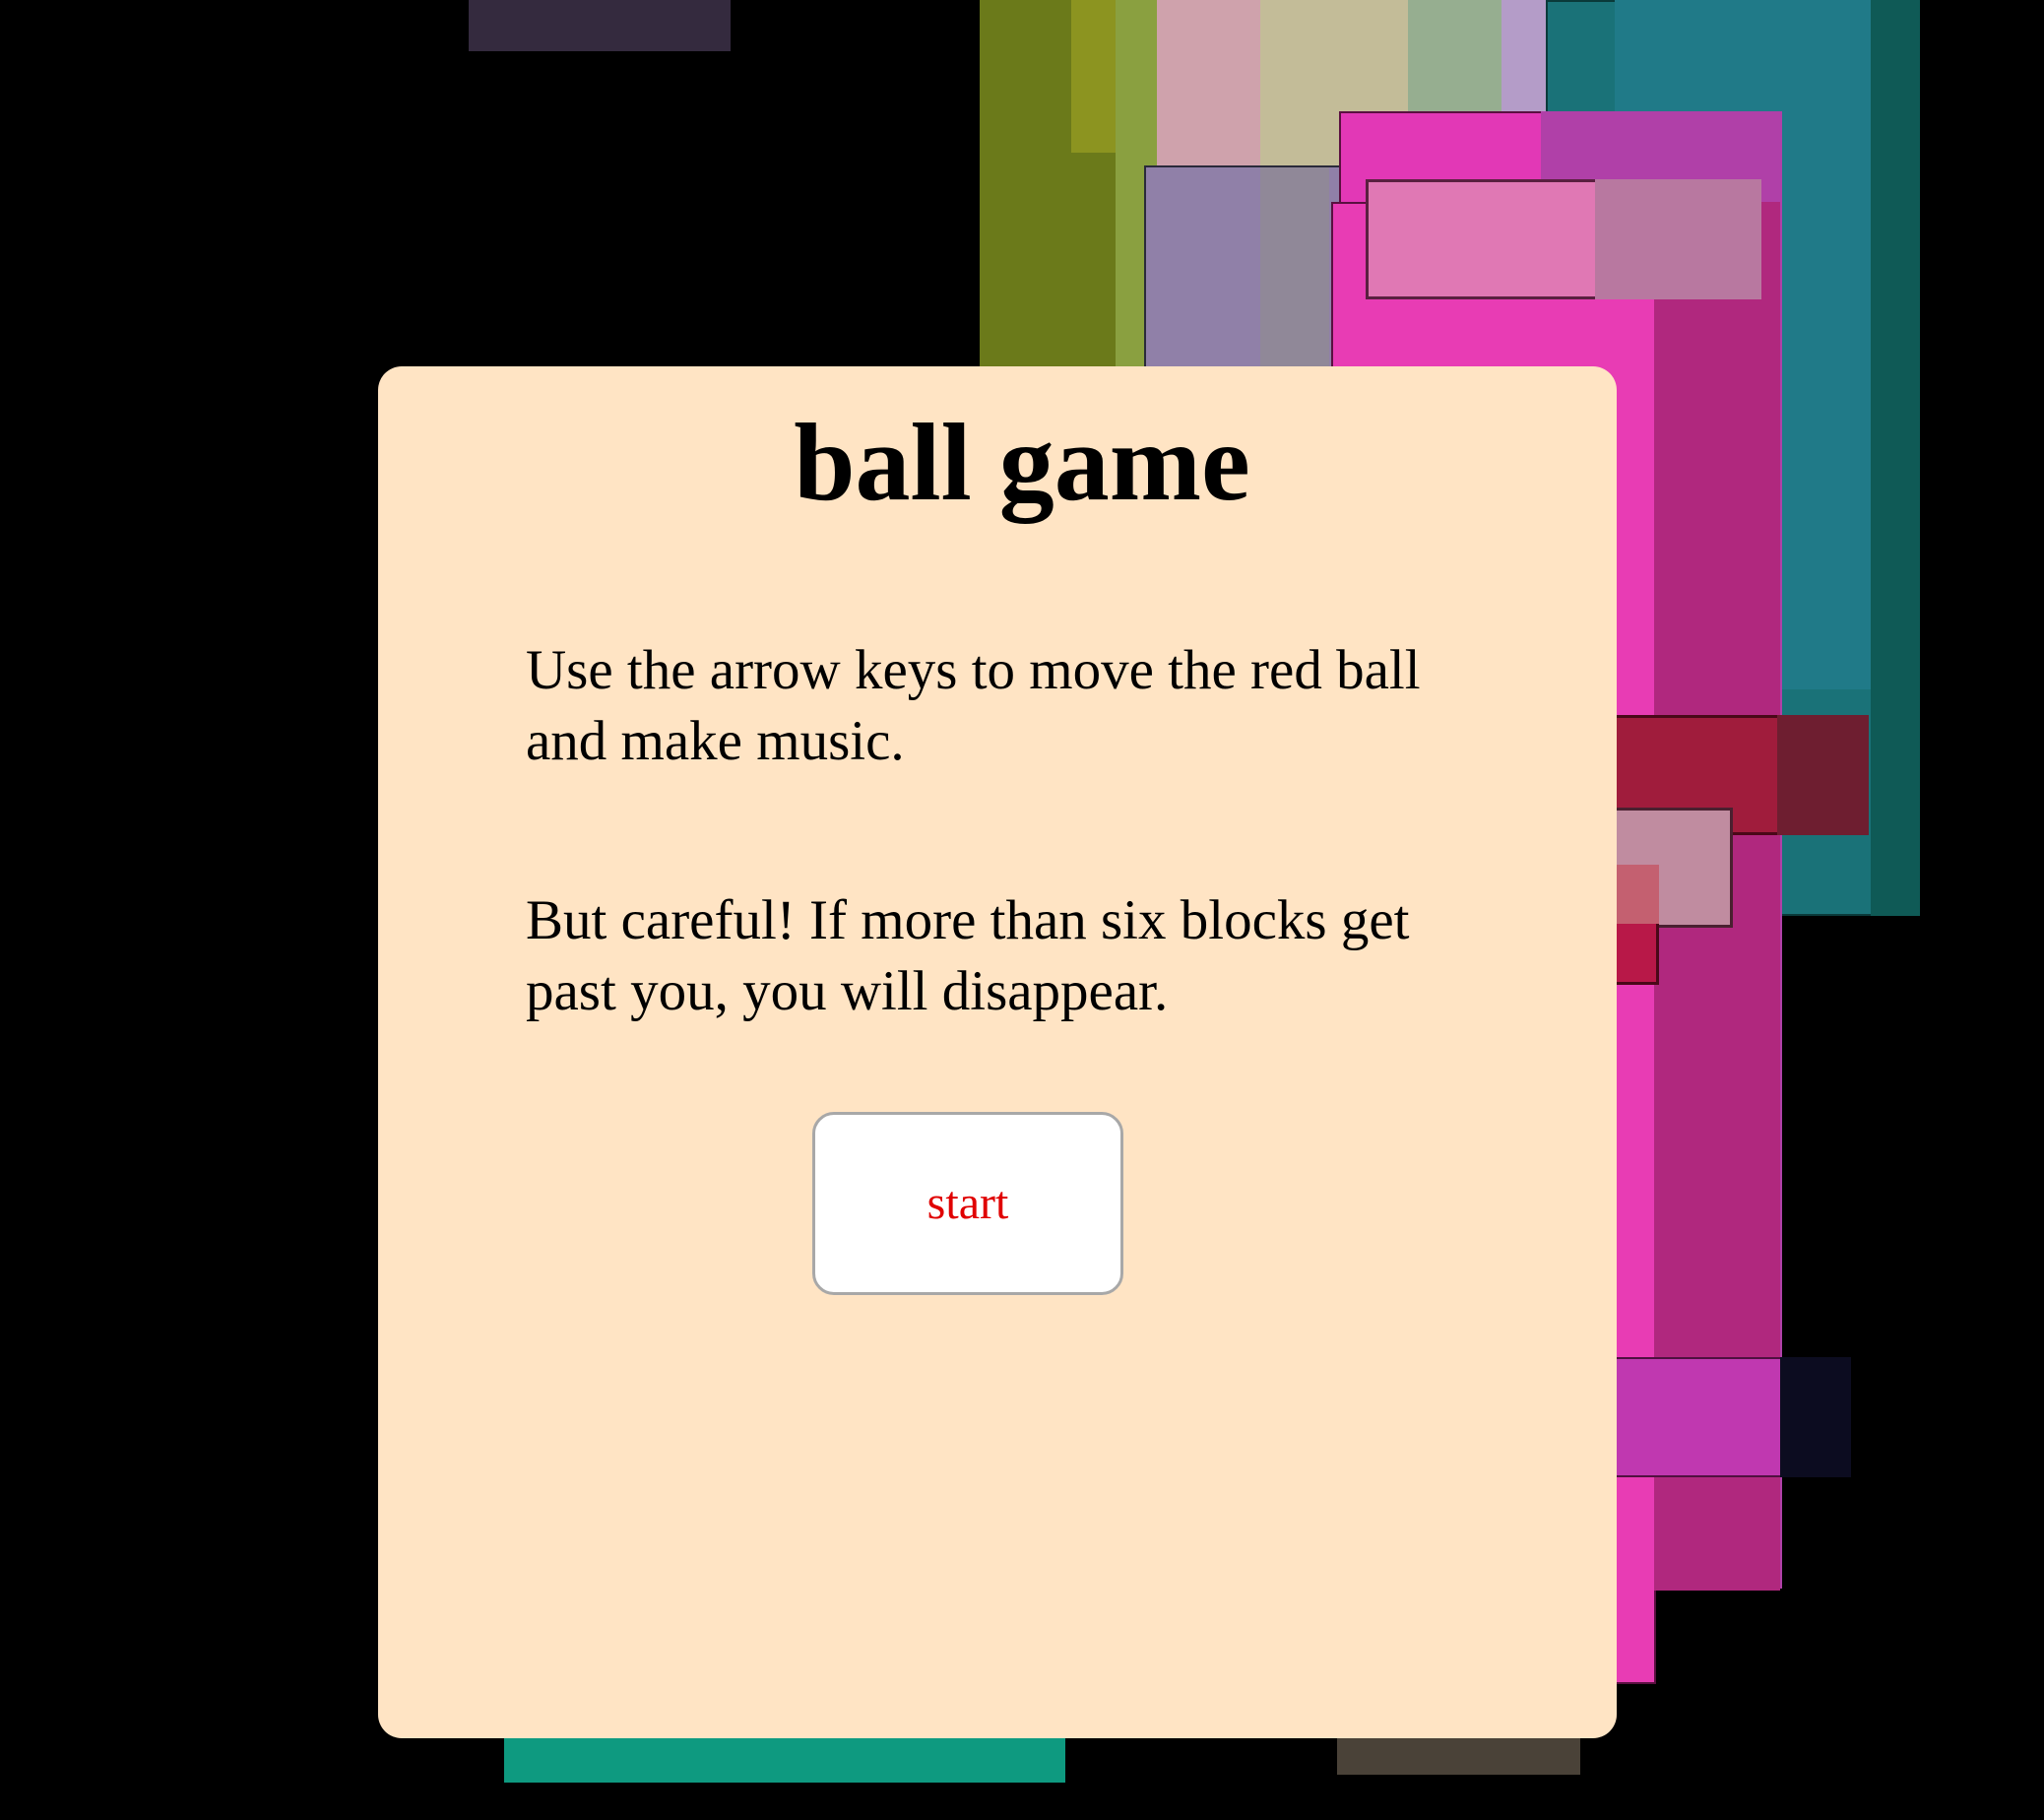  What do you see at coordinates (967, 1203) in the screenshot?
I see `start-button: start` at bounding box center [967, 1203].